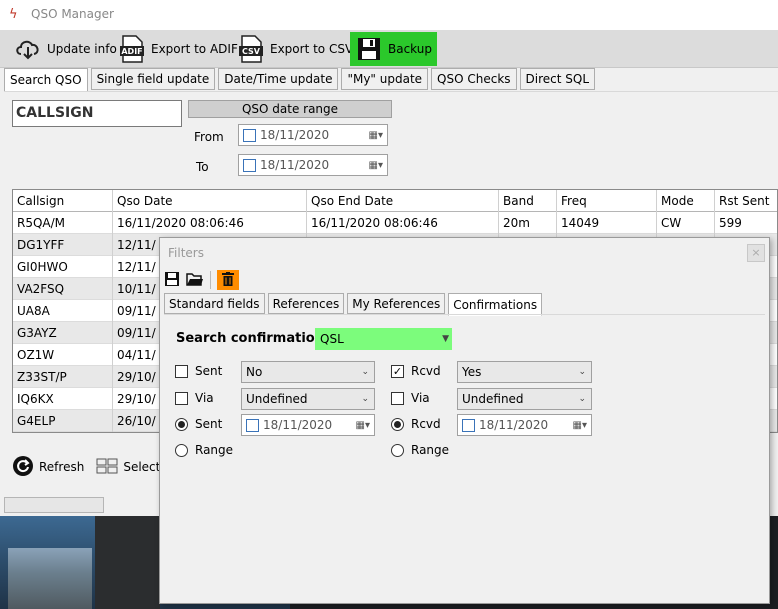  Describe the element at coordinates (63, 201) in the screenshot. I see `column-header-callsign: Callsign` at that location.